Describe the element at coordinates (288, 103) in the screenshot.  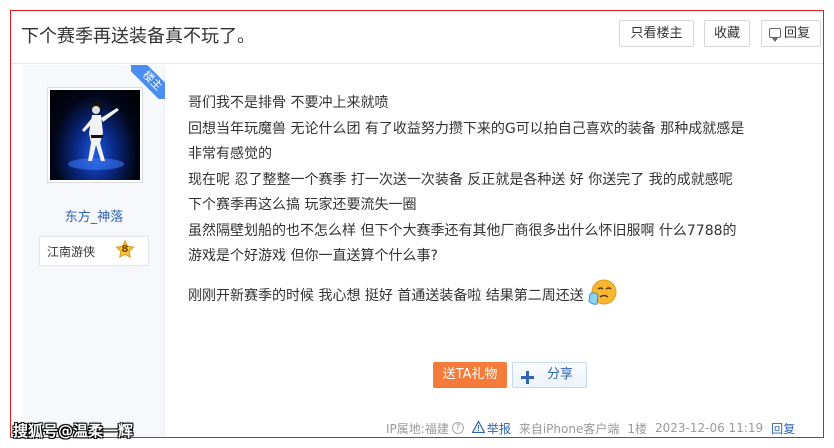
I see `post-line: 哥们我不是排骨 不要冲上来就喷` at that location.